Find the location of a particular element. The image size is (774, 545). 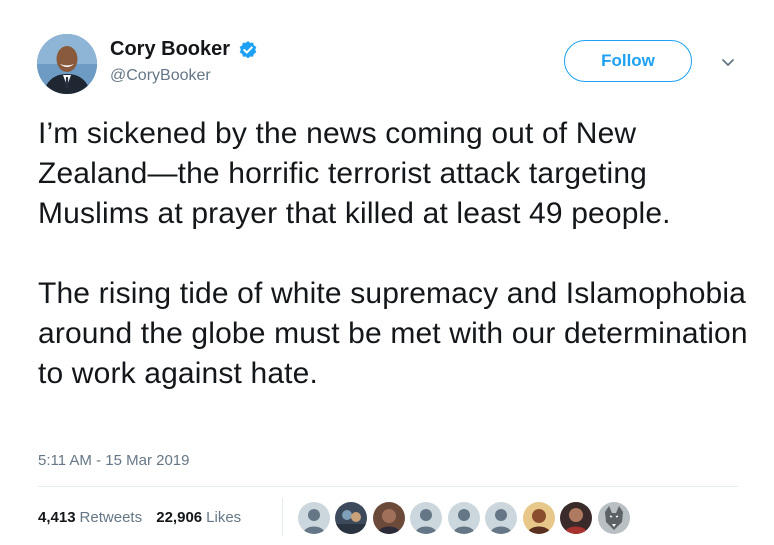

author-name-block: Cory Booker @CoryBooker is located at coordinates (184, 61).